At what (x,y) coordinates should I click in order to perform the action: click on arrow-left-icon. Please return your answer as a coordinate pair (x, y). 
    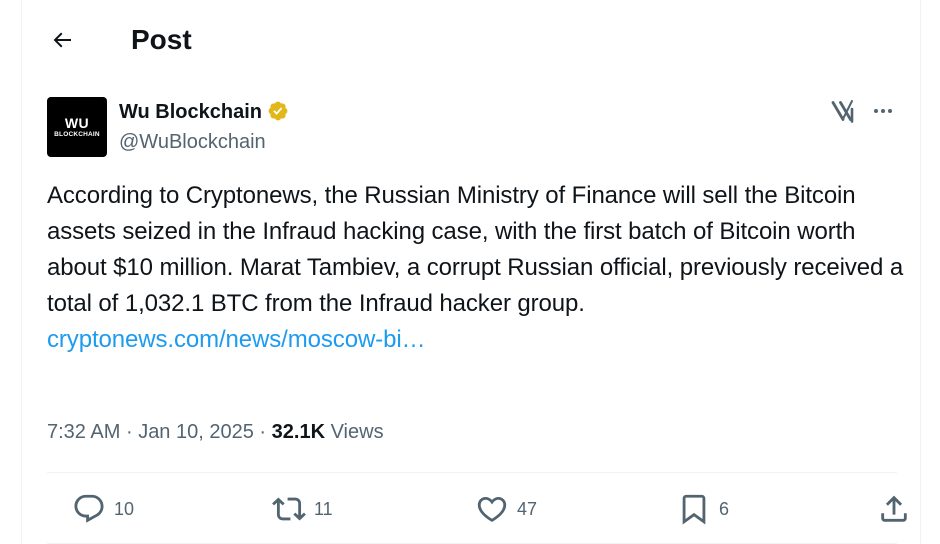
    Looking at the image, I should click on (62, 40).